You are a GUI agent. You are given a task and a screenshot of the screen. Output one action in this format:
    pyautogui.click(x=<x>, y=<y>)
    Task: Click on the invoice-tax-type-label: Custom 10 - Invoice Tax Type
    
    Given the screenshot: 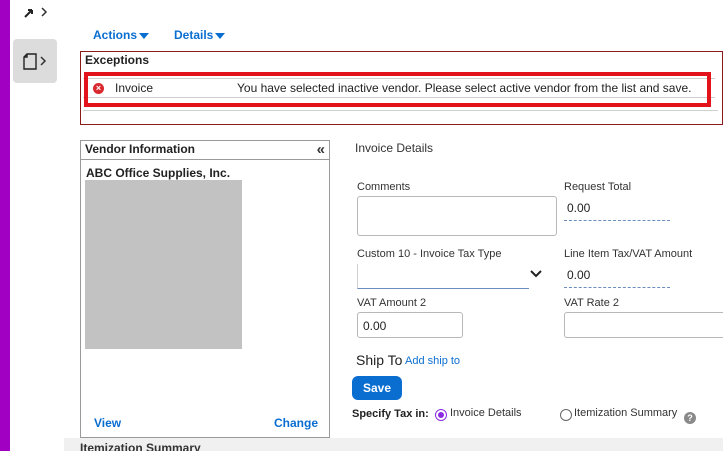 What is the action you would take?
    pyautogui.click(x=429, y=254)
    